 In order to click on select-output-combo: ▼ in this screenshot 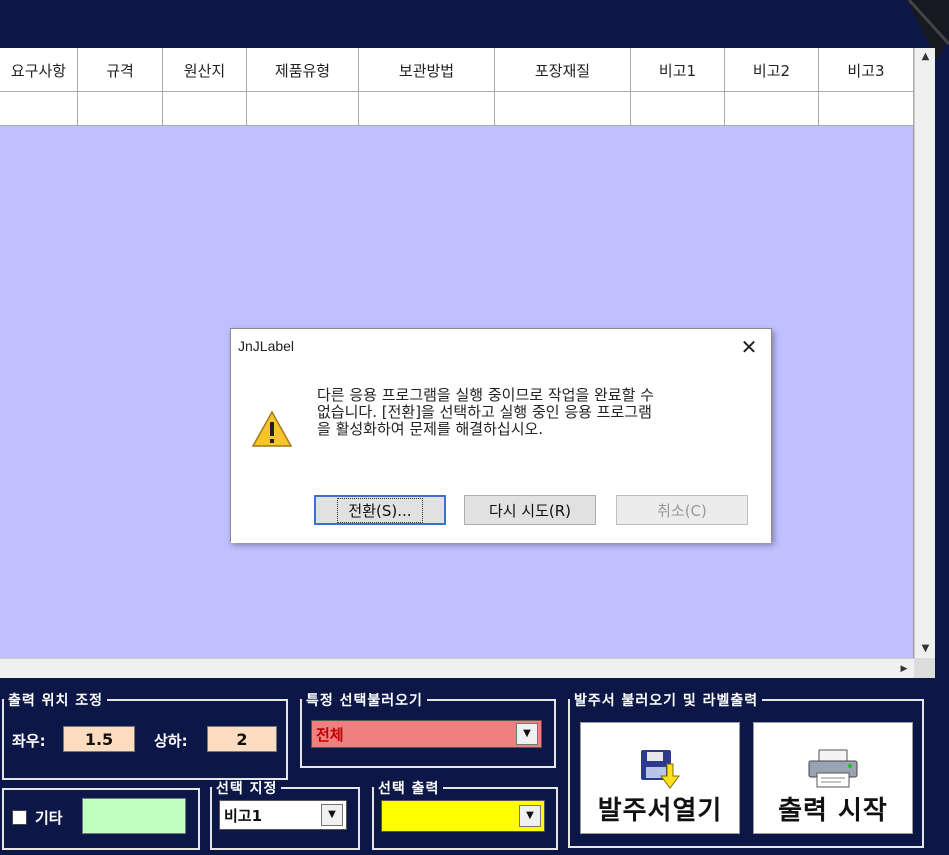, I will do `click(463, 816)`.